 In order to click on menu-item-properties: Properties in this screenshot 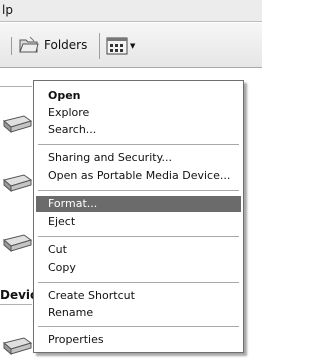, I will do `click(138, 340)`.